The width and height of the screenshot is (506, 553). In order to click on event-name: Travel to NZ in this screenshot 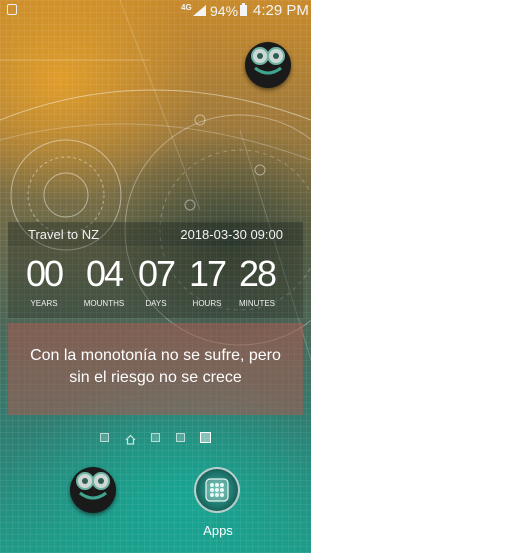, I will do `click(64, 234)`.